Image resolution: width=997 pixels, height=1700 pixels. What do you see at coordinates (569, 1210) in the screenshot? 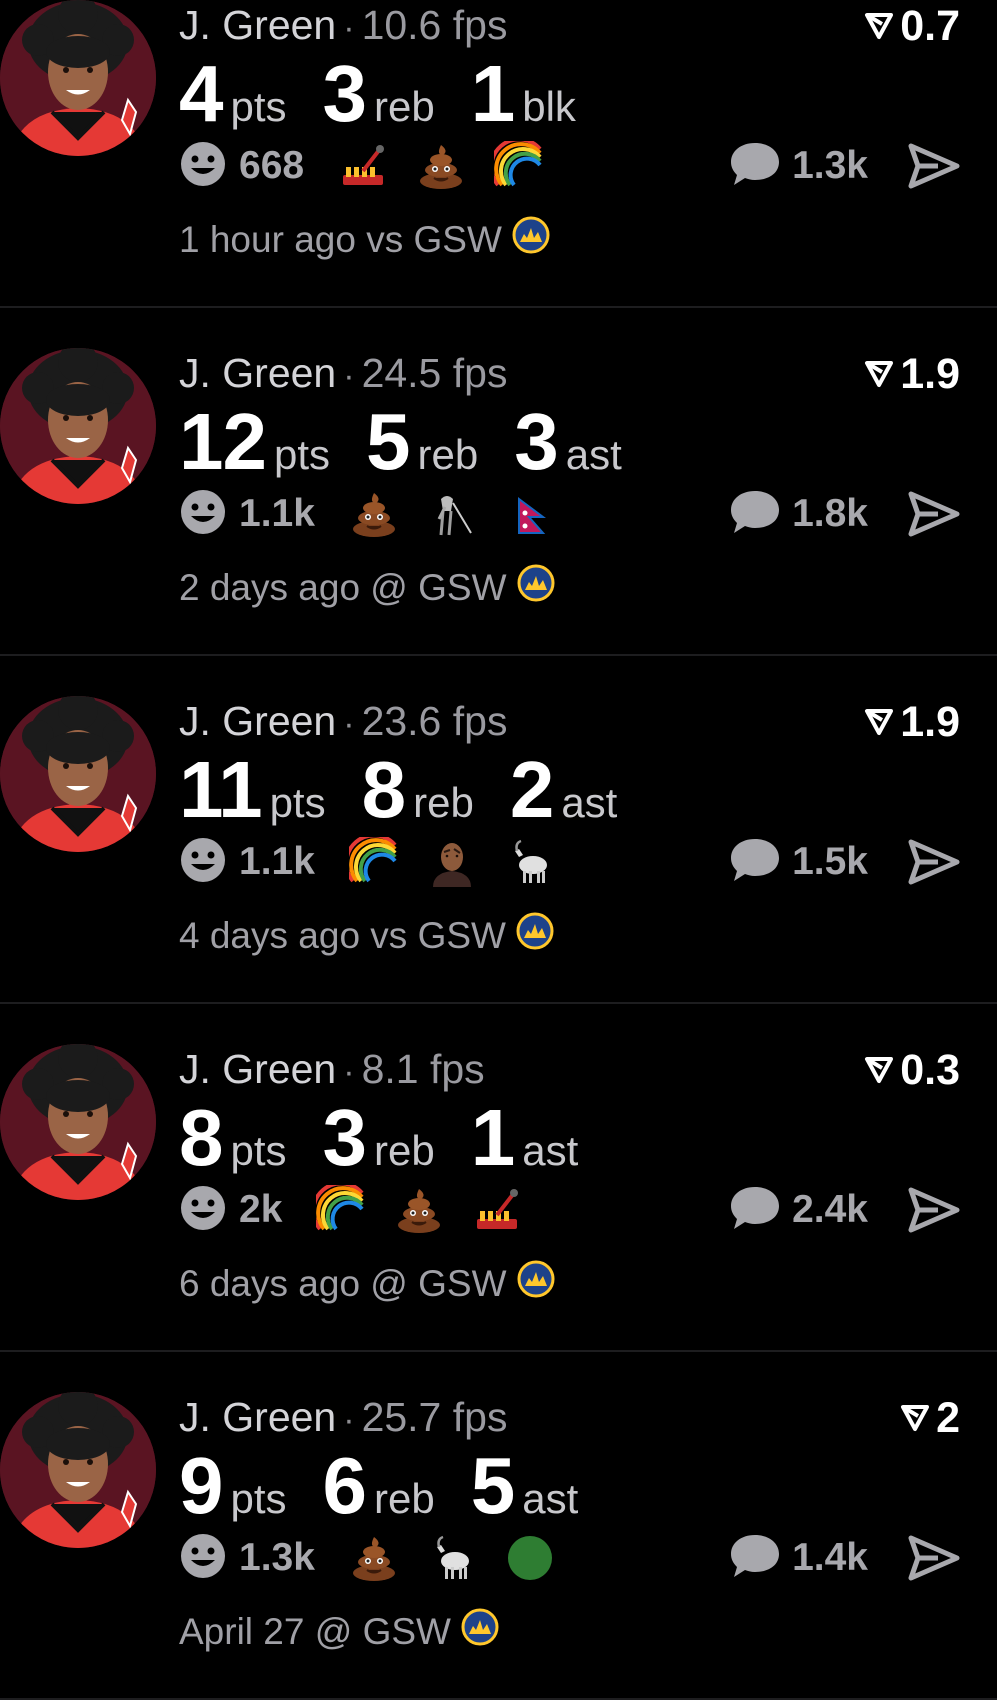
I see `action-bar: 2k 2.4k` at bounding box center [569, 1210].